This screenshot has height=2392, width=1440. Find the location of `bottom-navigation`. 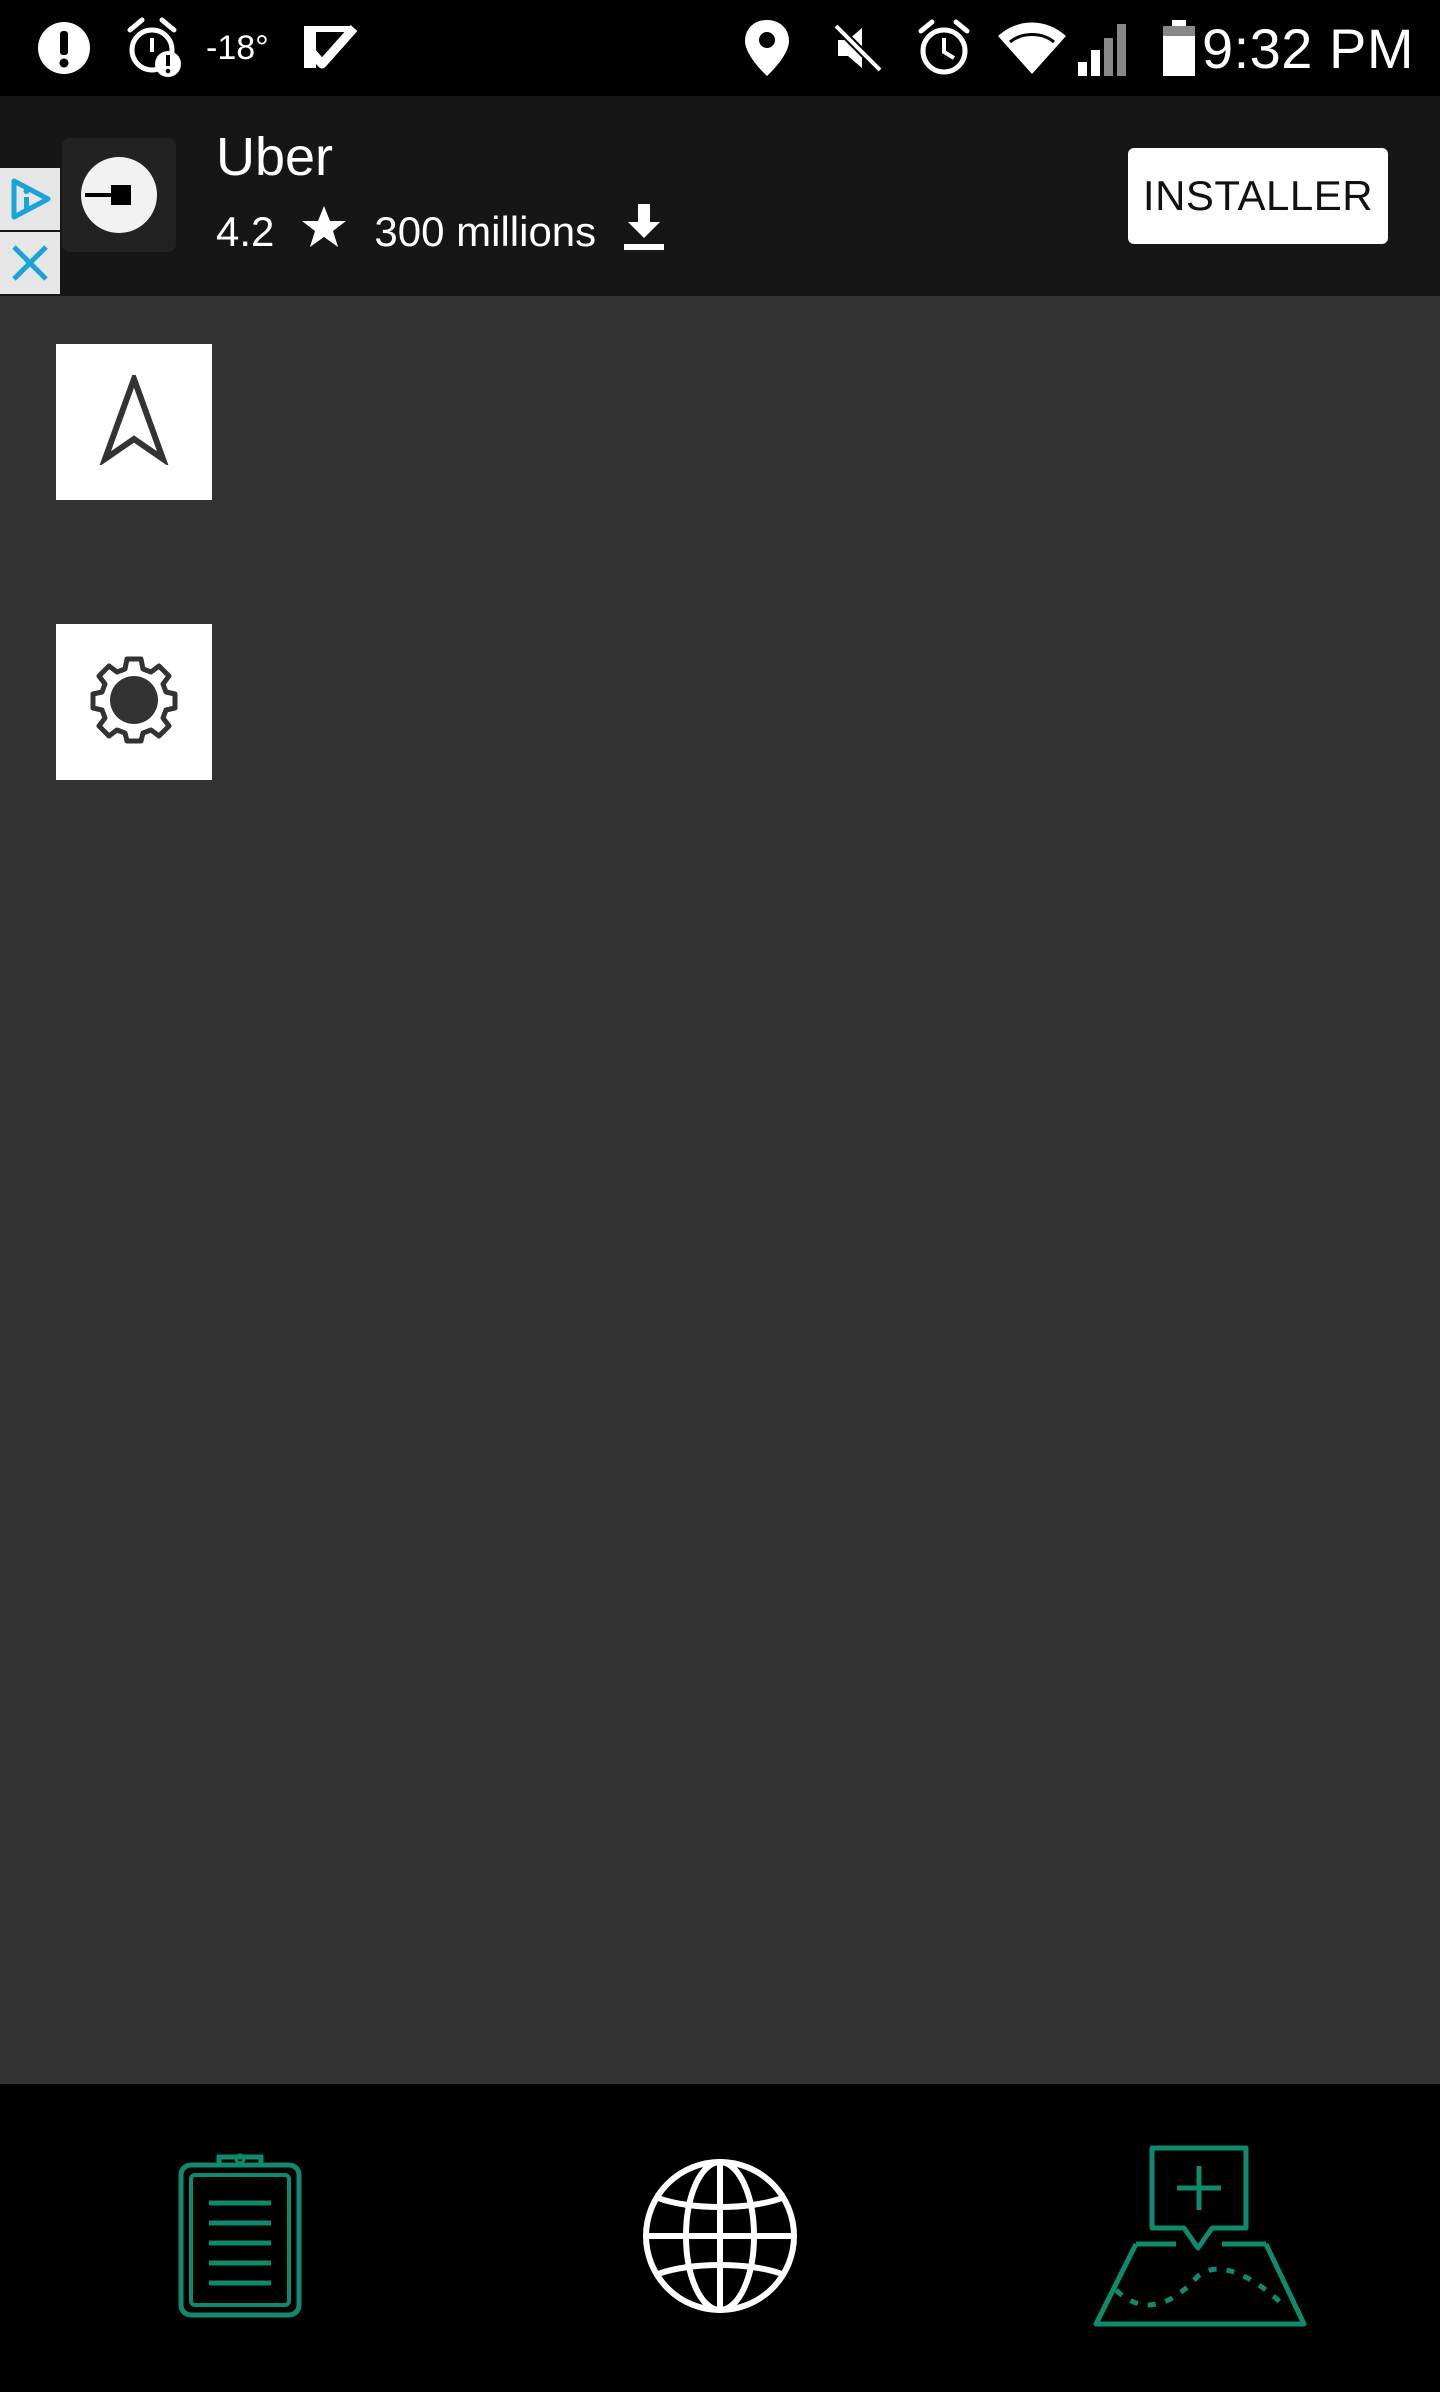

bottom-navigation is located at coordinates (720, 2238).